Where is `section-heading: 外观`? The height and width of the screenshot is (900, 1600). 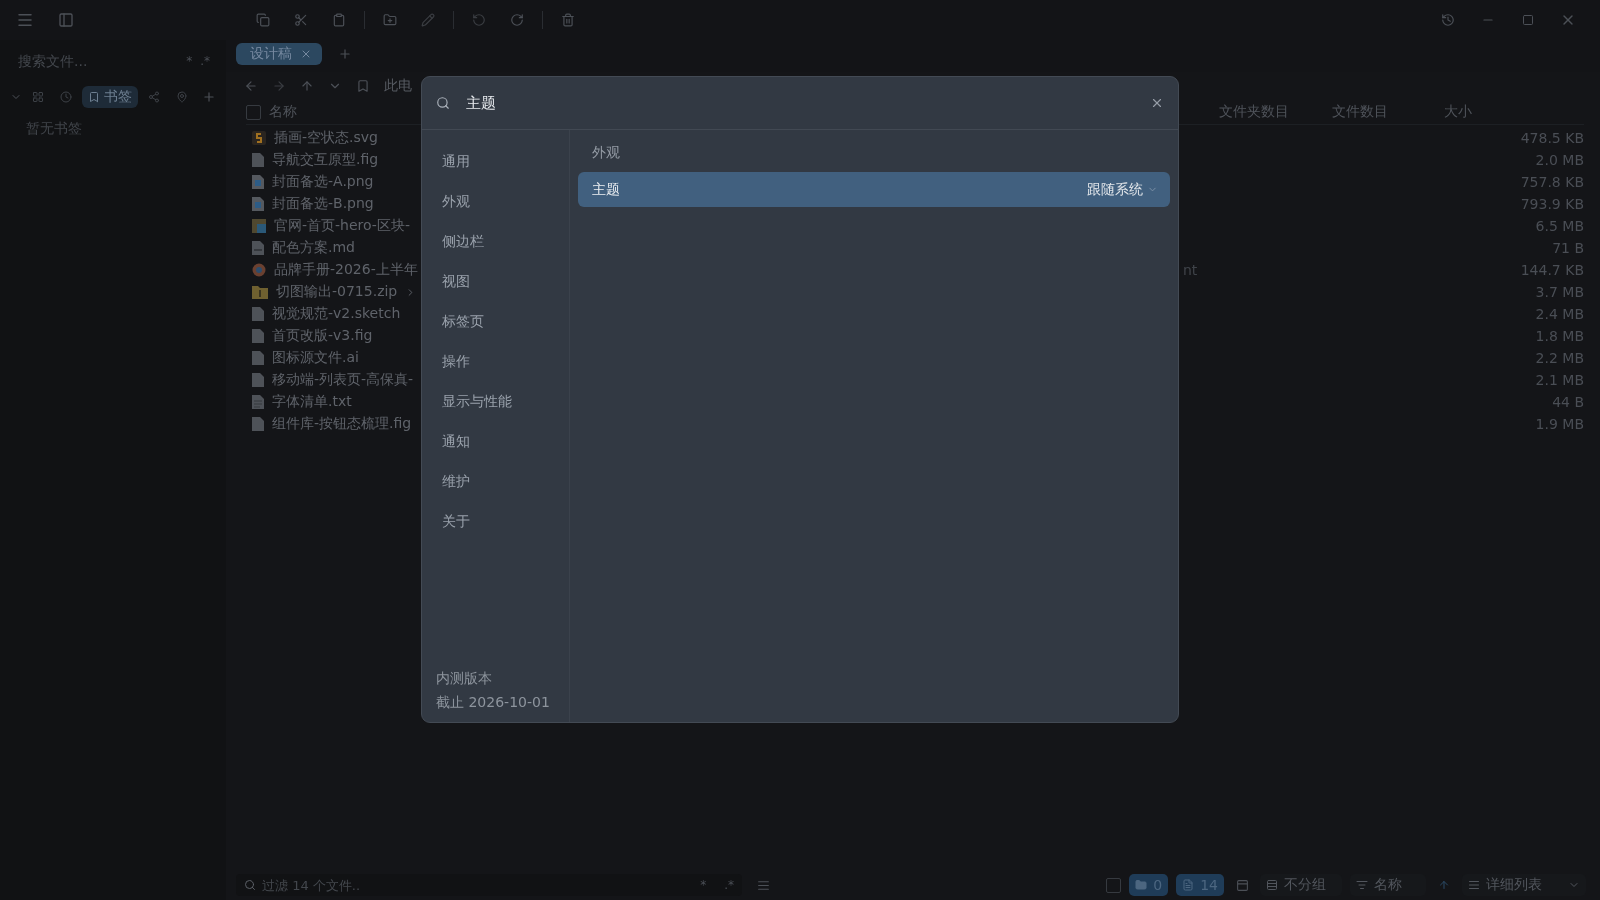 section-heading: 外观 is located at coordinates (606, 152).